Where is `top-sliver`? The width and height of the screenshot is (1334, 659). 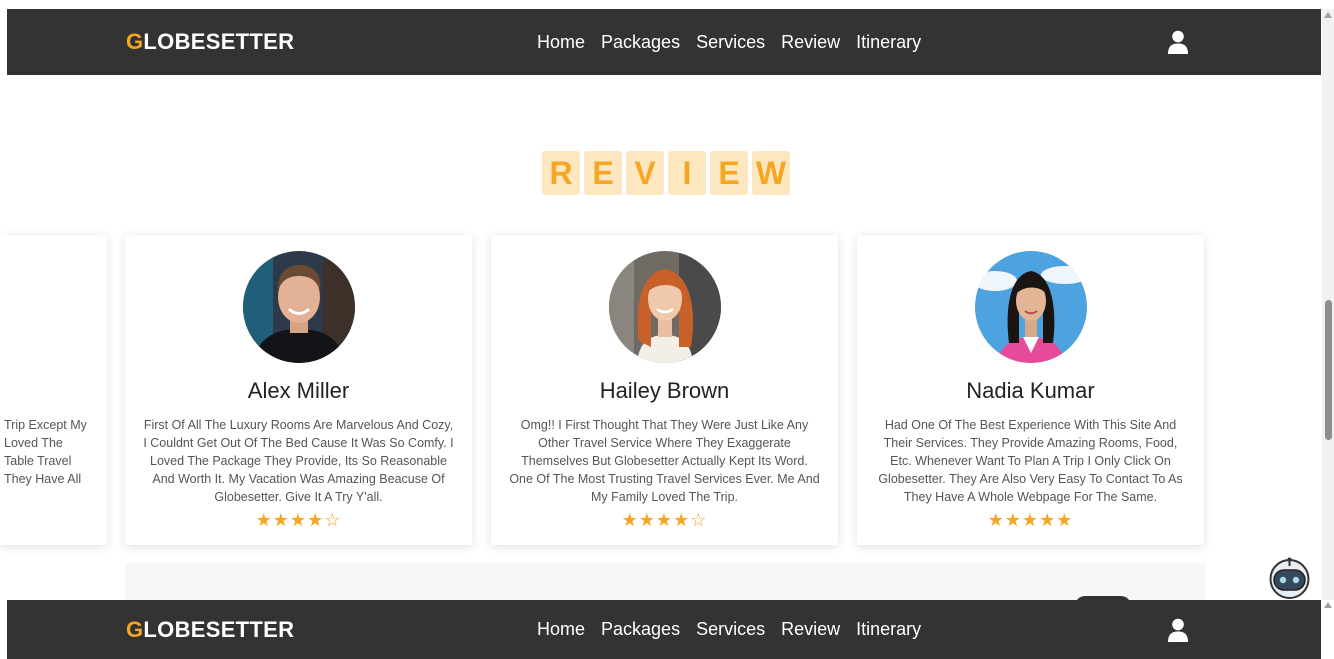
top-sliver is located at coordinates (667, 4).